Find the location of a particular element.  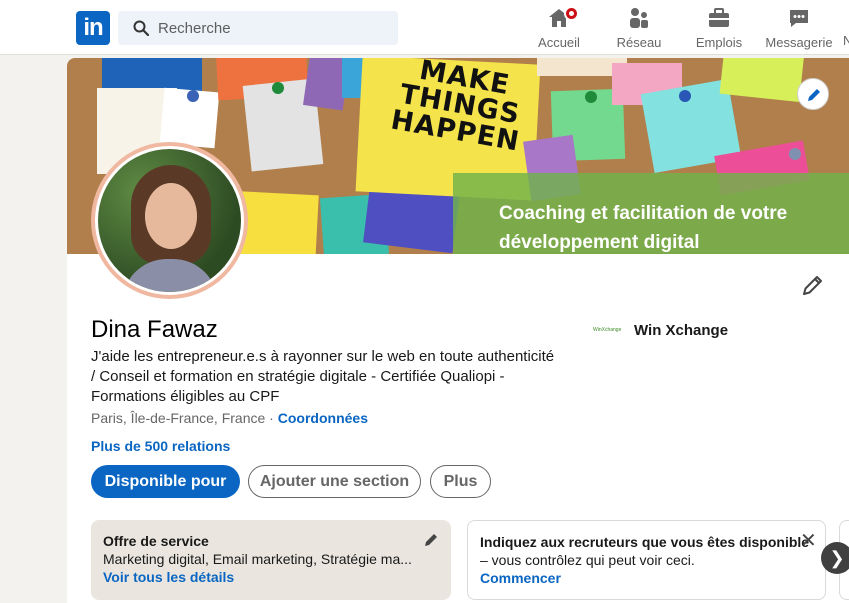

nav-label: Messagerie is located at coordinates (799, 42).